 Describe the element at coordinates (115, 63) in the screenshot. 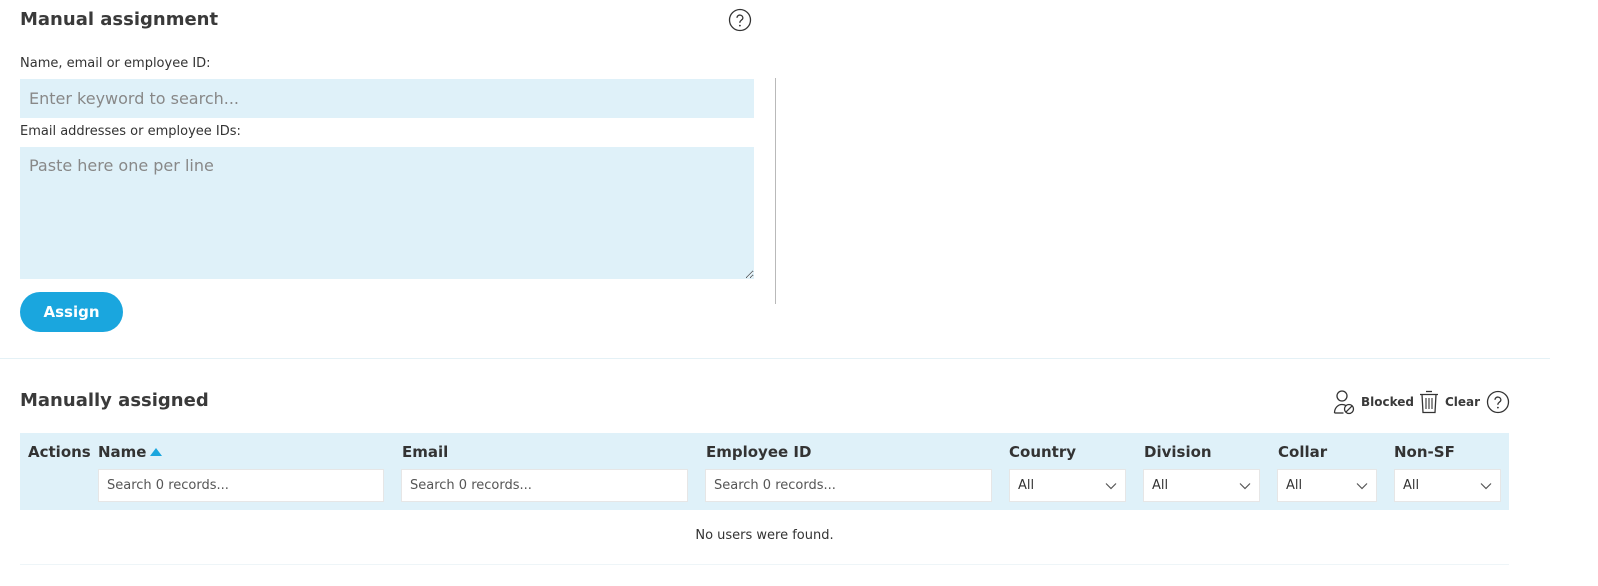

I see `search-field-label: Name, email or employee ID:` at that location.